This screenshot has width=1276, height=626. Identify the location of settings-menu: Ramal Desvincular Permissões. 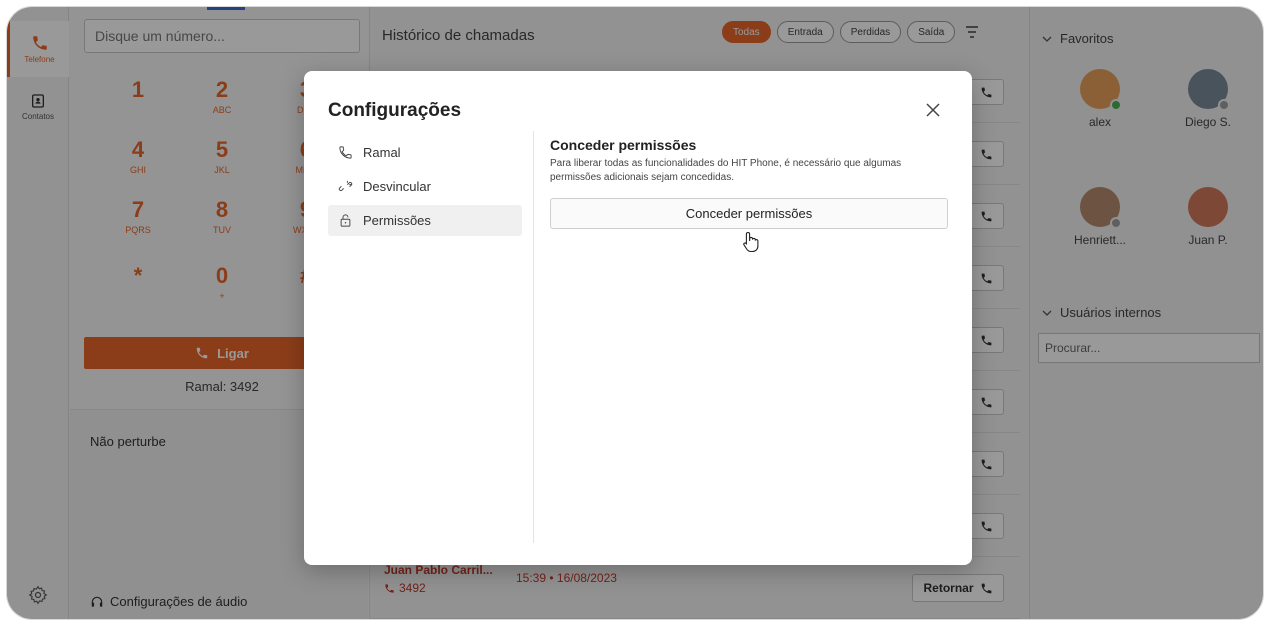
(425, 188).